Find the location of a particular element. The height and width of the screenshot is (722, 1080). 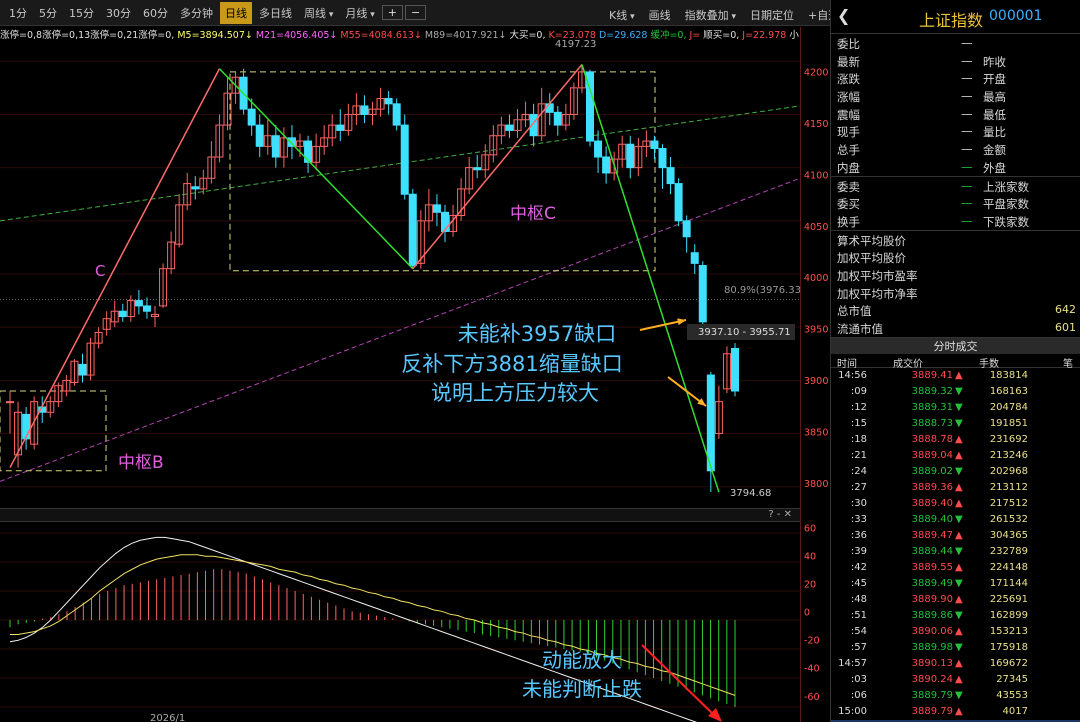

toolbar-right-1-button: 画线 is located at coordinates (660, 15).